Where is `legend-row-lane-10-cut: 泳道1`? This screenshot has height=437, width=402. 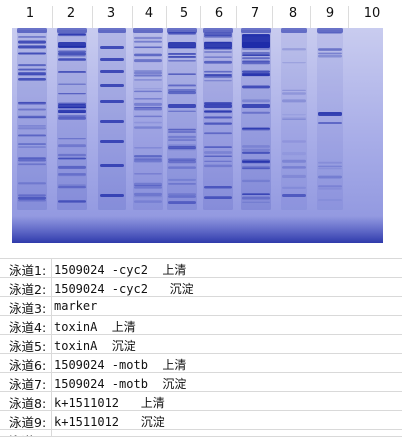 legend-row-lane-10-cut: 泳道1 is located at coordinates (201, 433).